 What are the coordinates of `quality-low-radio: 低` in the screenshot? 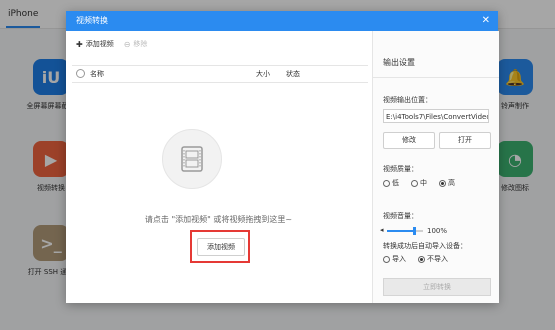 It's located at (391, 183).